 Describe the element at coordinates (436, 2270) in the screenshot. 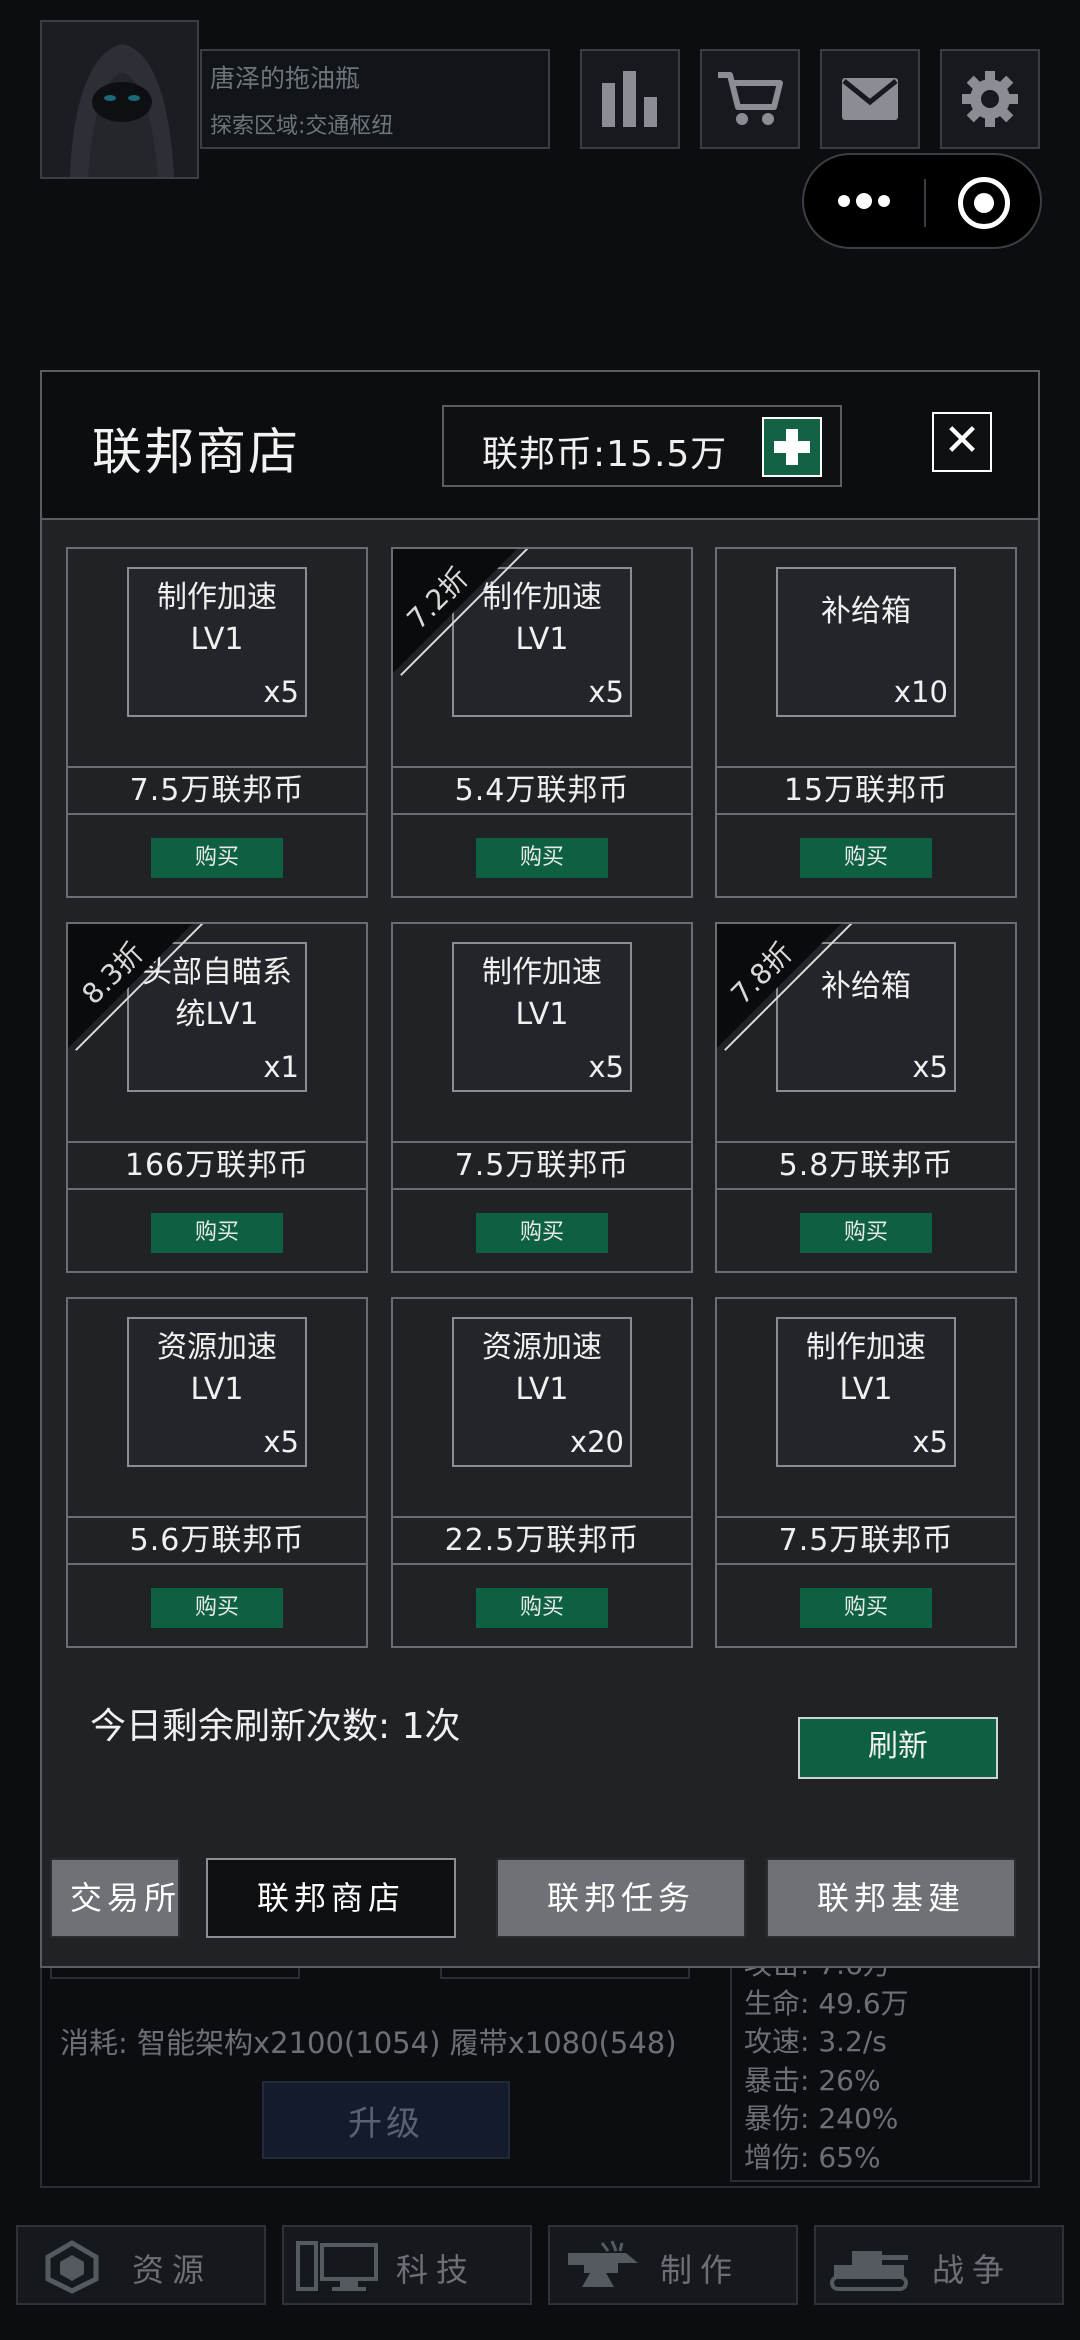

I see `nav-tech-label: 科技` at that location.